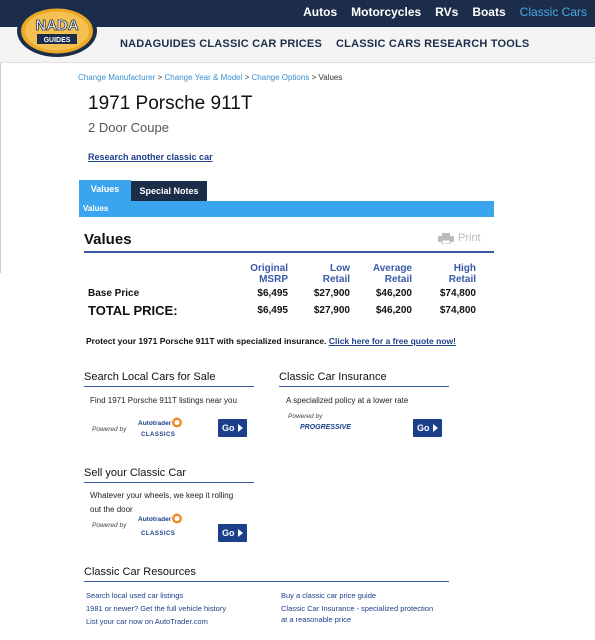 The image size is (595, 640). I want to click on print-button: Print, so click(459, 238).